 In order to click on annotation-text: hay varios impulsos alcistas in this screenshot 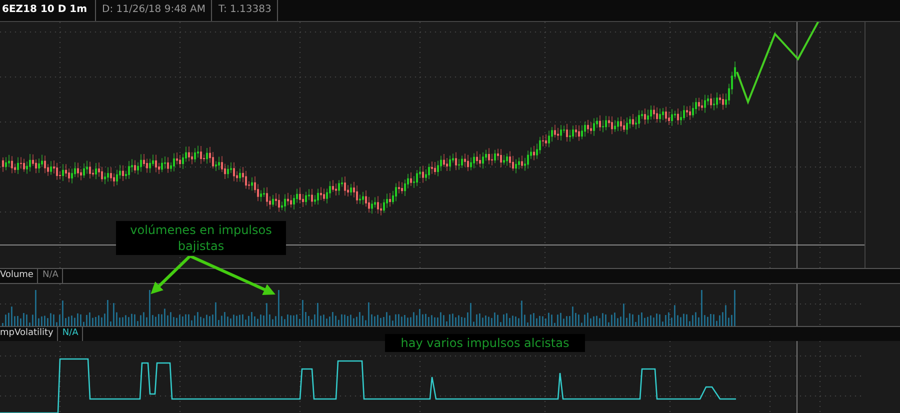, I will do `click(485, 343)`.